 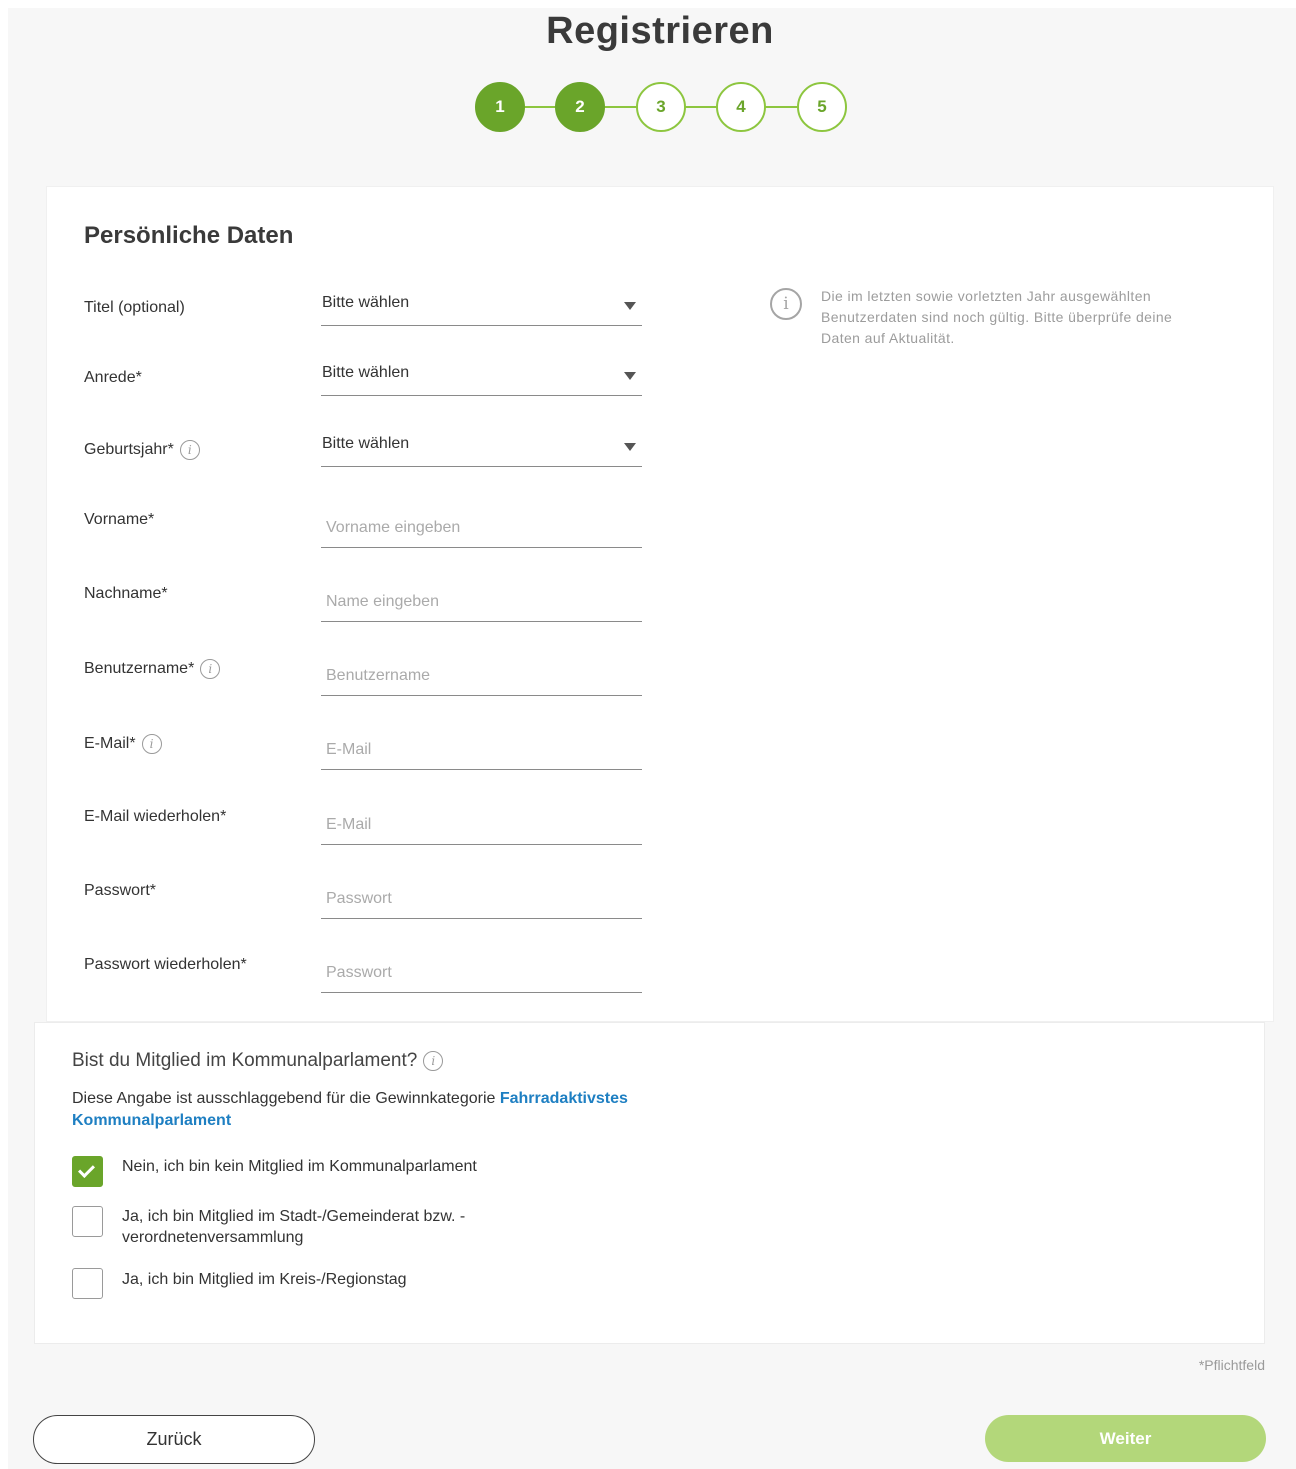 I want to click on email-label: E-Mail* i, so click(x=123, y=744).